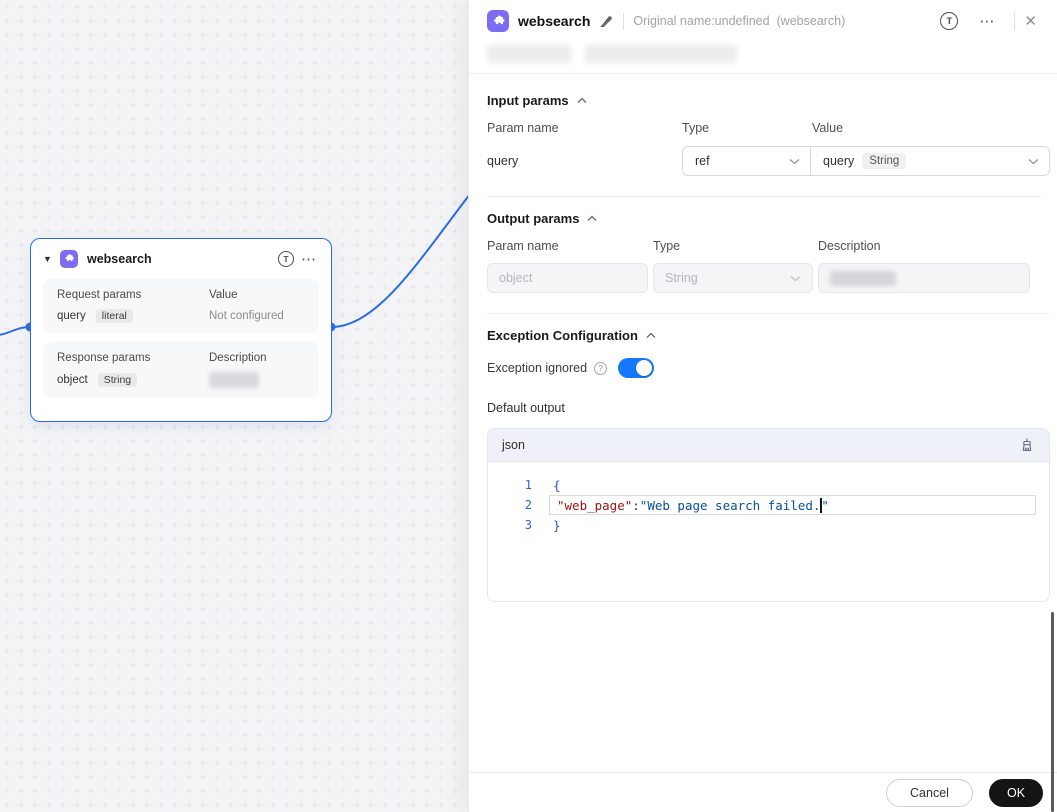  I want to click on panel-footer: Cancel OK, so click(763, 792).